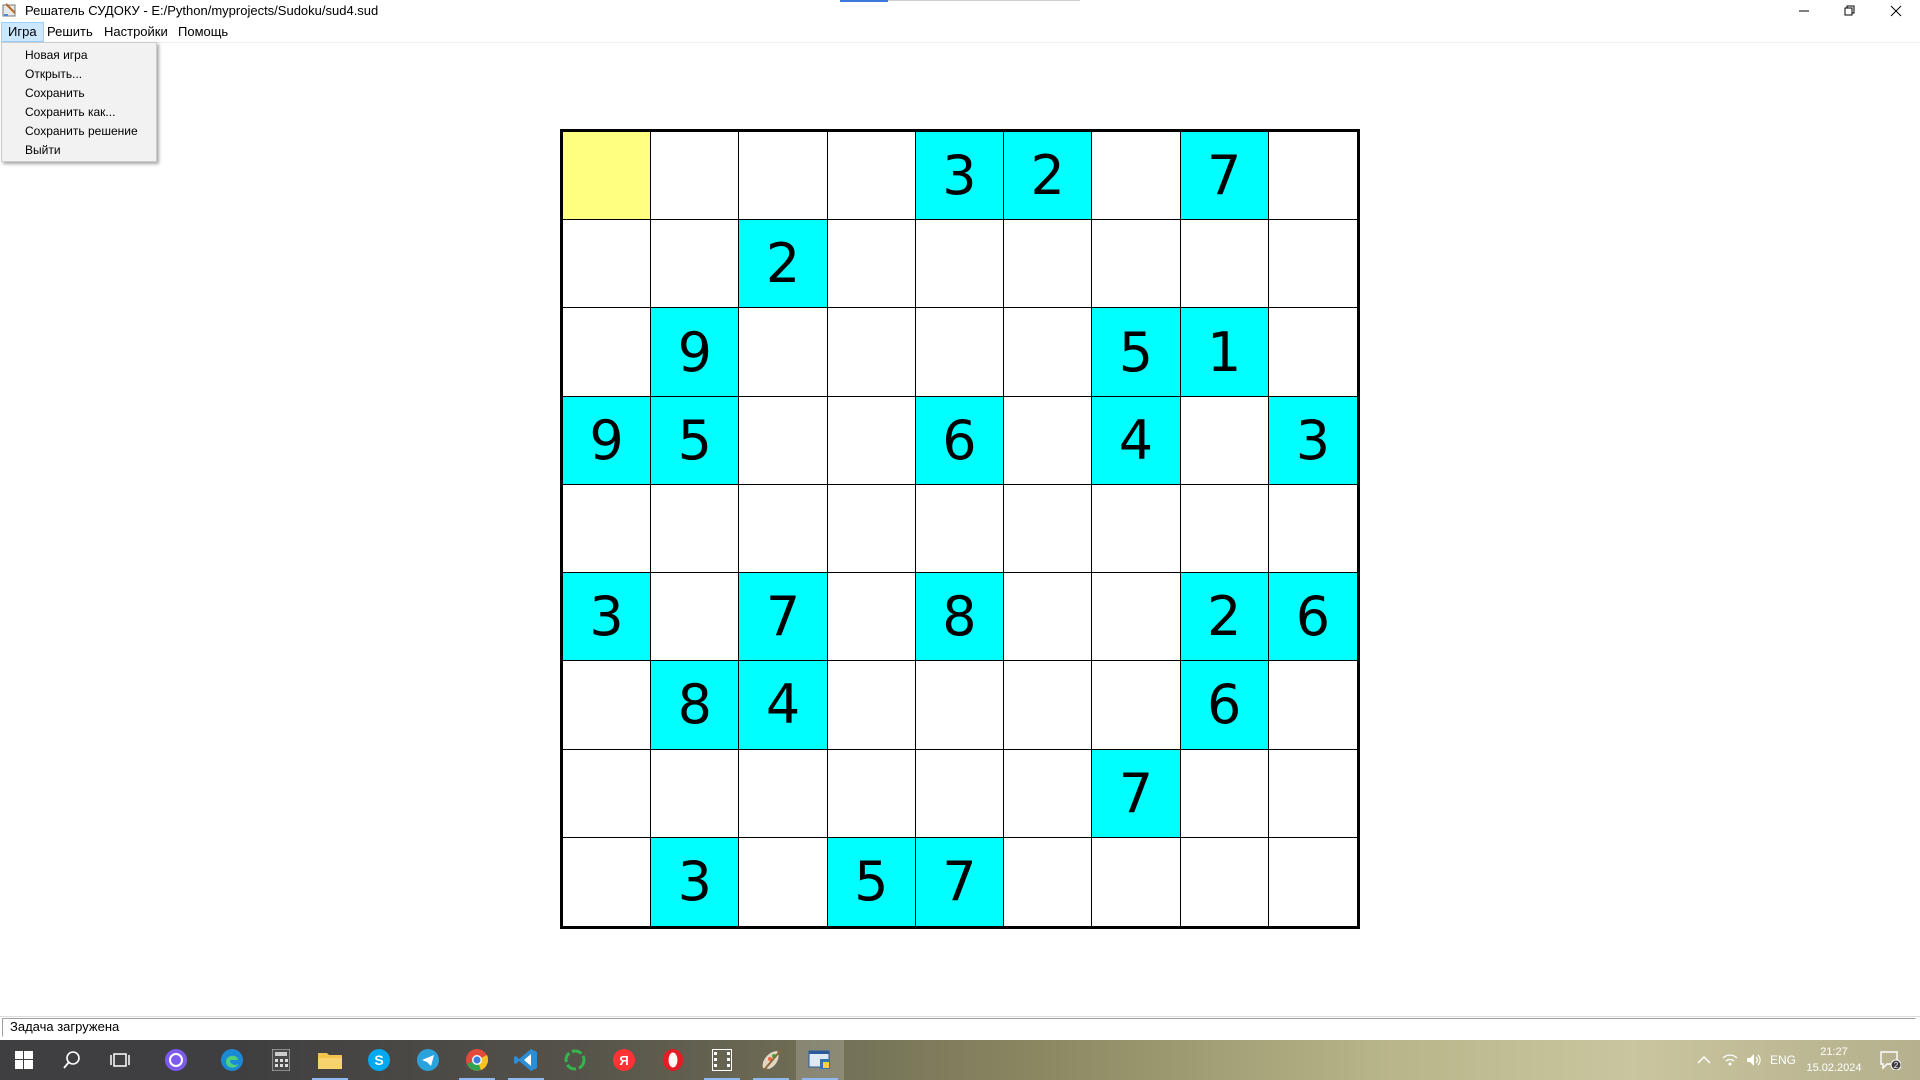 The image size is (1920, 1080). Describe the element at coordinates (820, 1060) in the screenshot. I see `python-app-button` at that location.